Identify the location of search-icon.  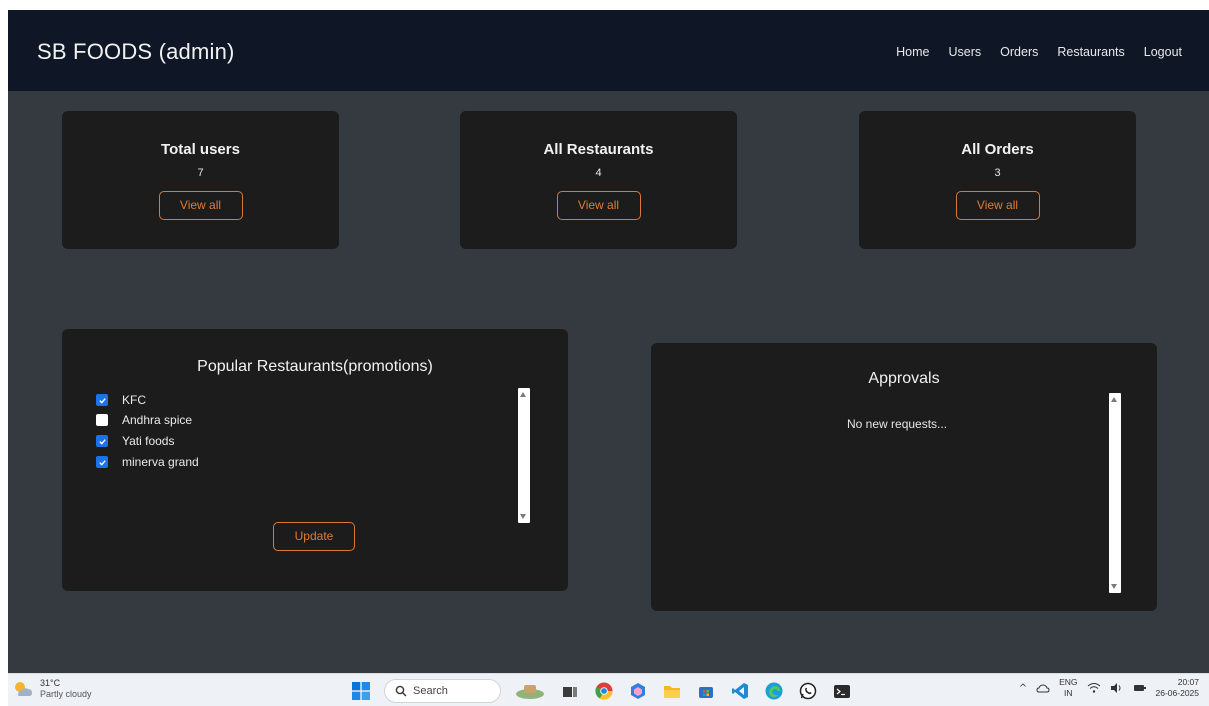
(401, 691).